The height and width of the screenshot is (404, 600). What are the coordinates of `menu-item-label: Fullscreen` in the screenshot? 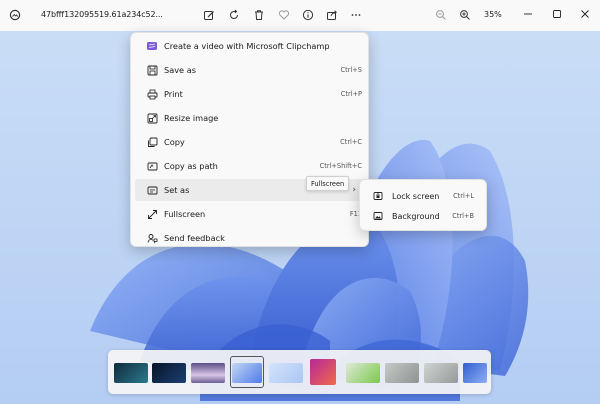 It's located at (185, 214).